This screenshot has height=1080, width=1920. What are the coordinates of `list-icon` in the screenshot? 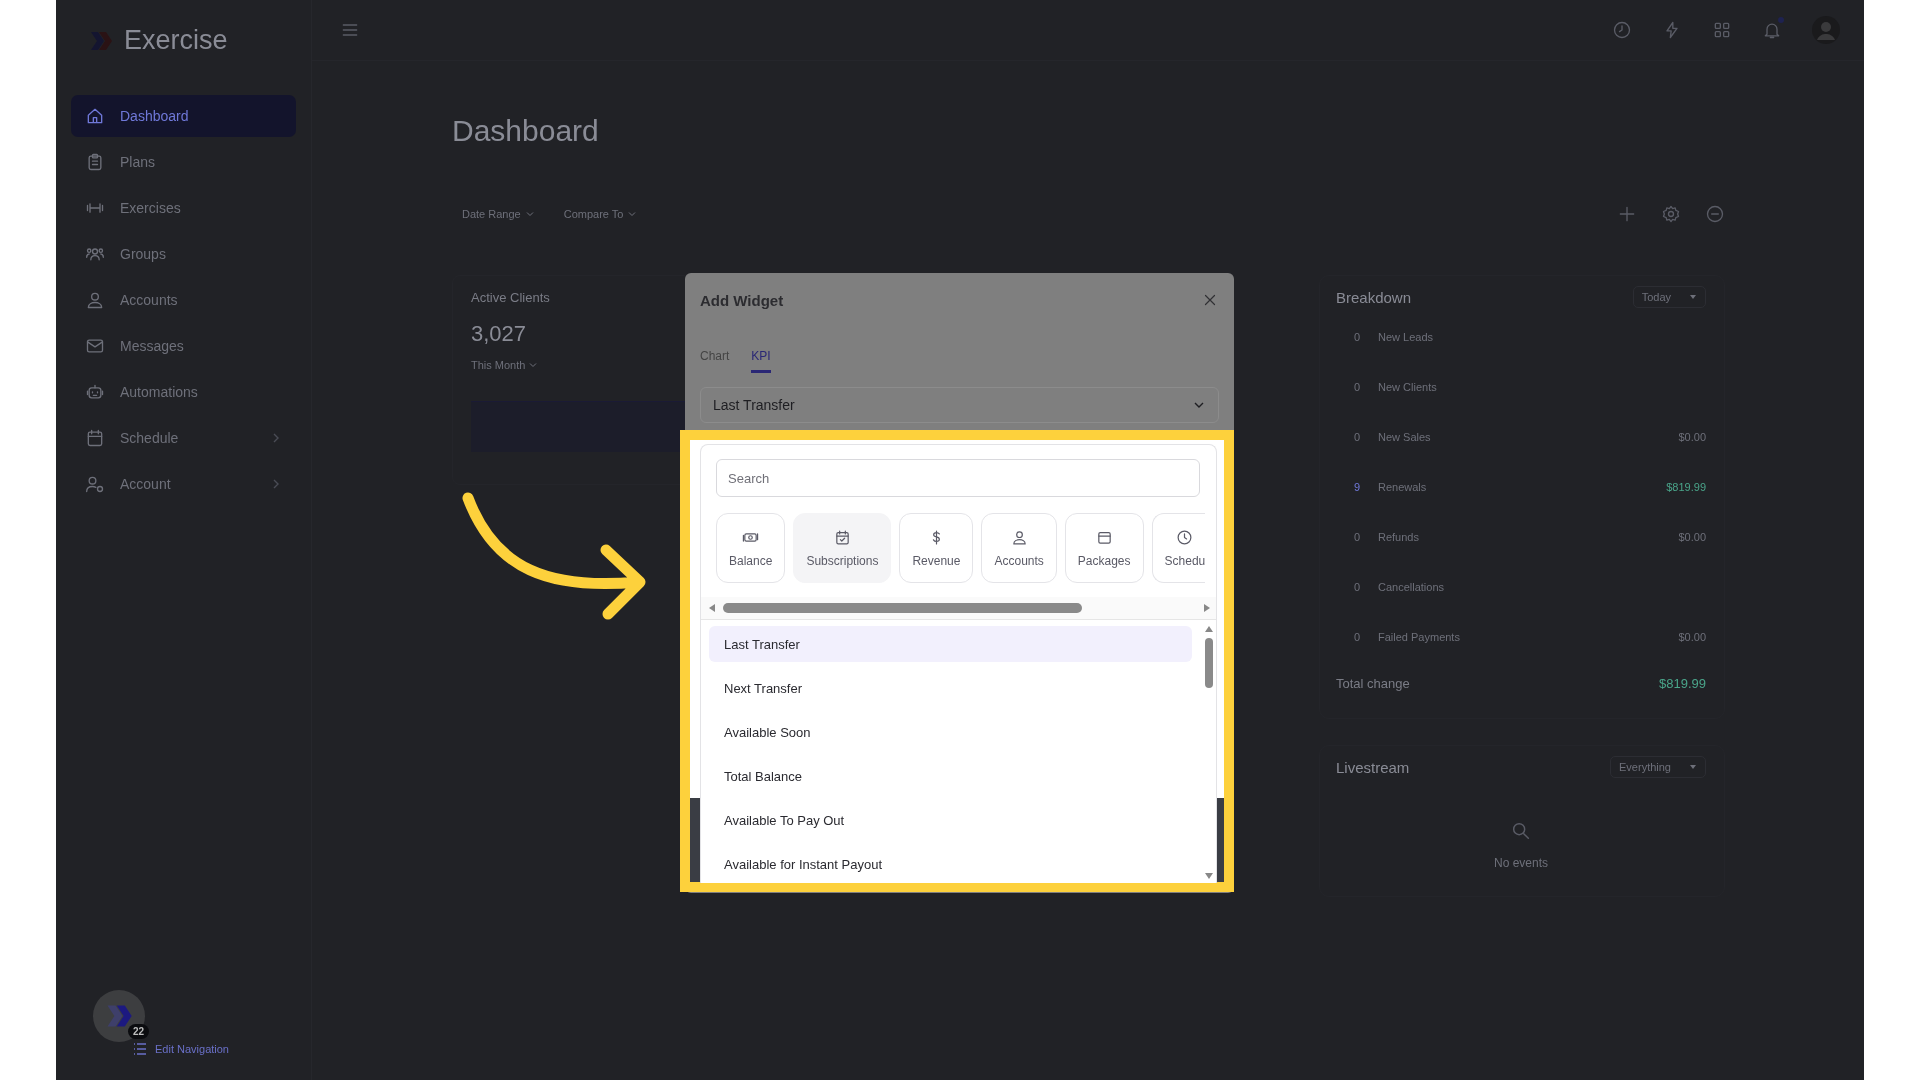 It's located at (140, 1049).